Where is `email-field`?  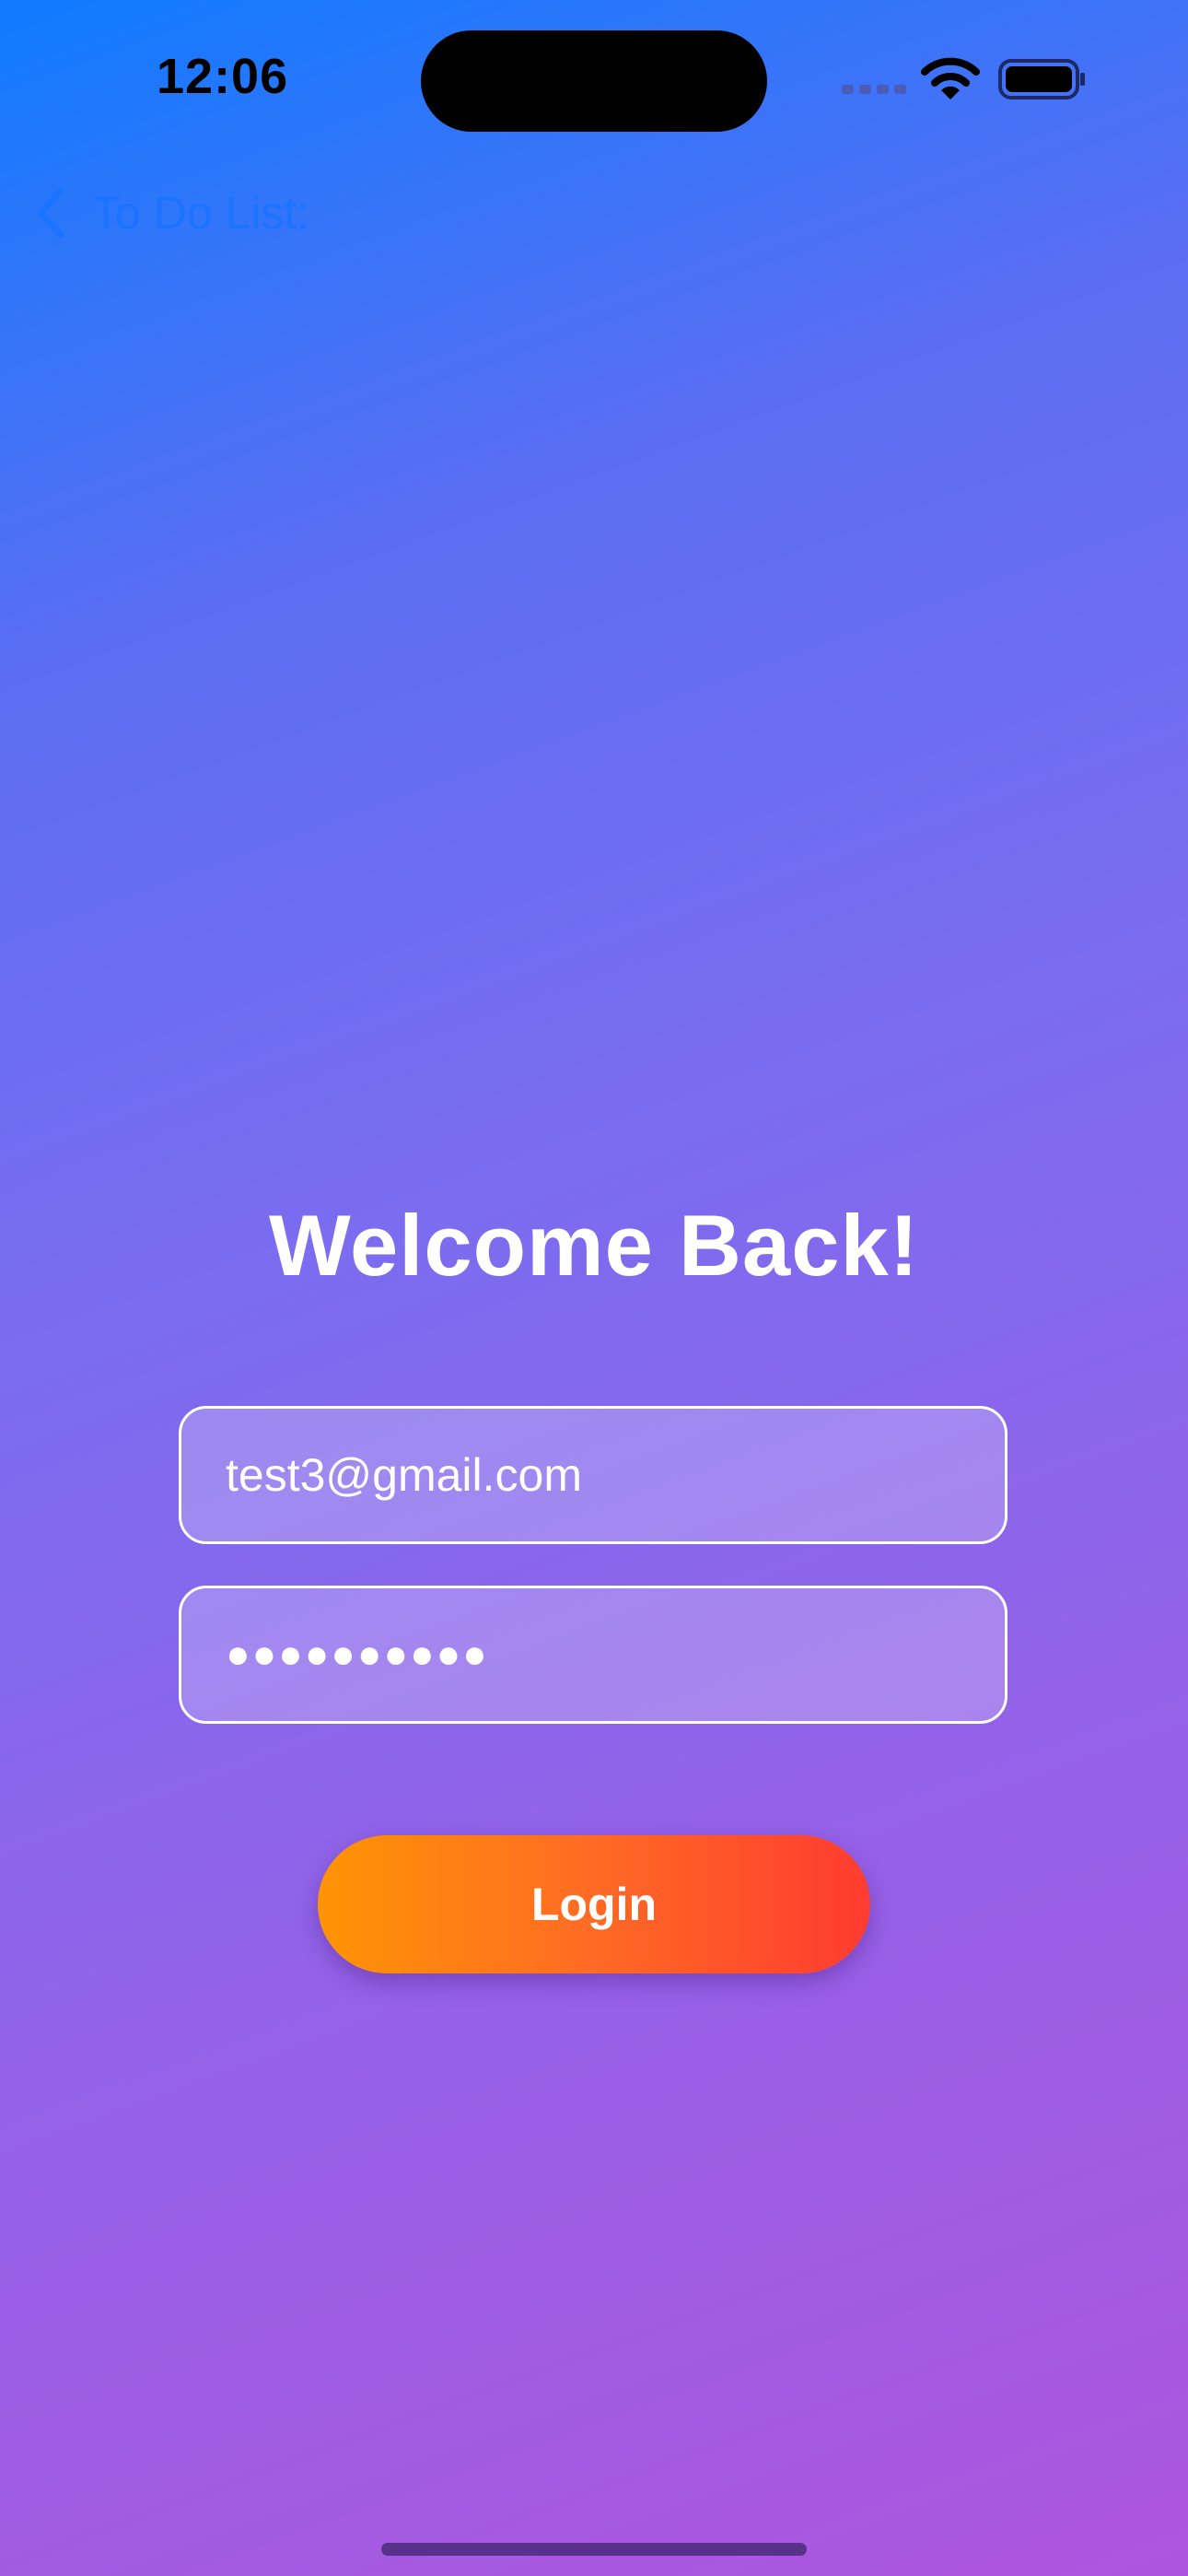
email-field is located at coordinates (593, 1475).